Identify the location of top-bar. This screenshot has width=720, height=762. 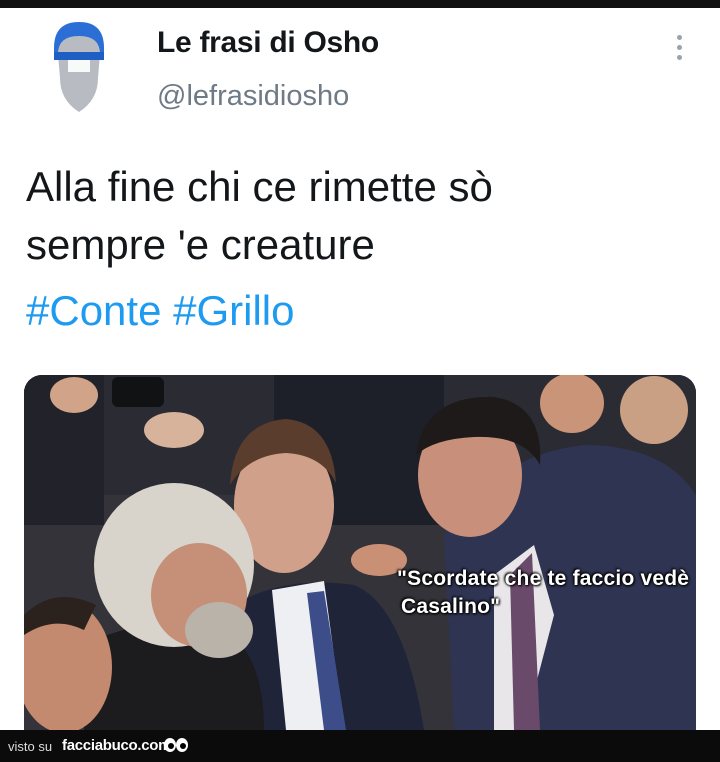
(360, 4).